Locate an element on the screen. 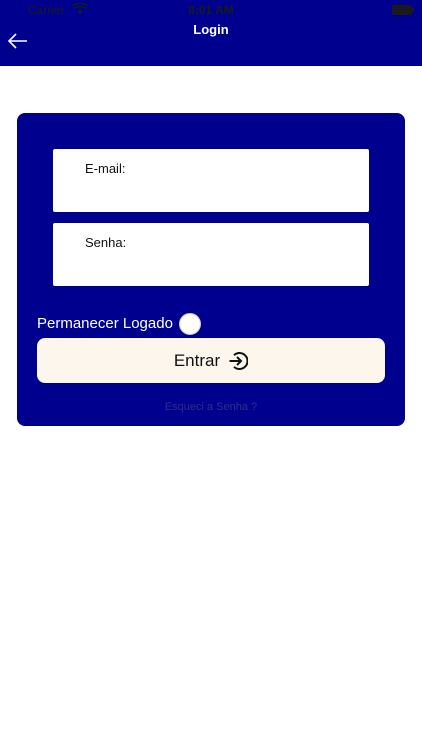 This screenshot has width=422, height=750. email-input is located at coordinates (222, 193).